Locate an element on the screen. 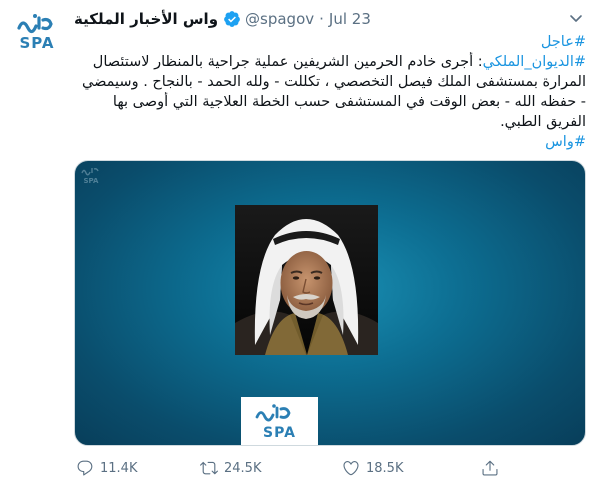 The height and width of the screenshot is (486, 598). retweet-icon is located at coordinates (209, 468).